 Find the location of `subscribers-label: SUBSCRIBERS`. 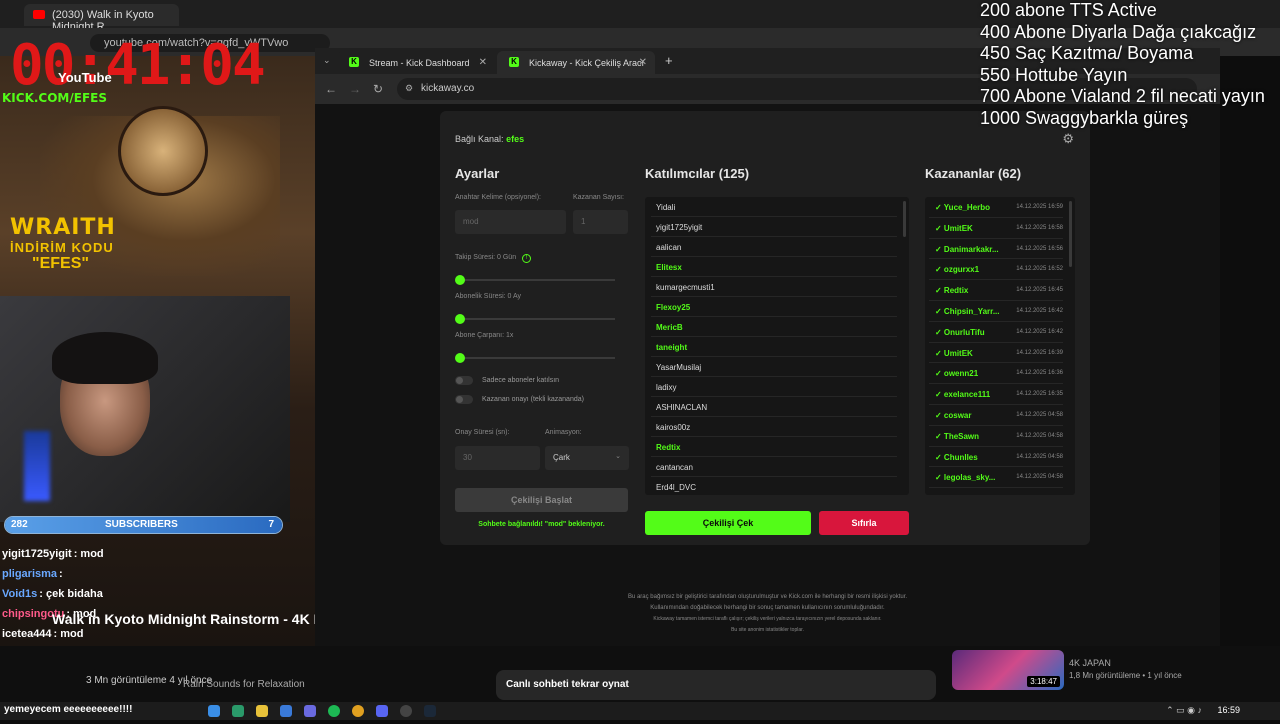

subscribers-label: SUBSCRIBERS is located at coordinates (141, 524).